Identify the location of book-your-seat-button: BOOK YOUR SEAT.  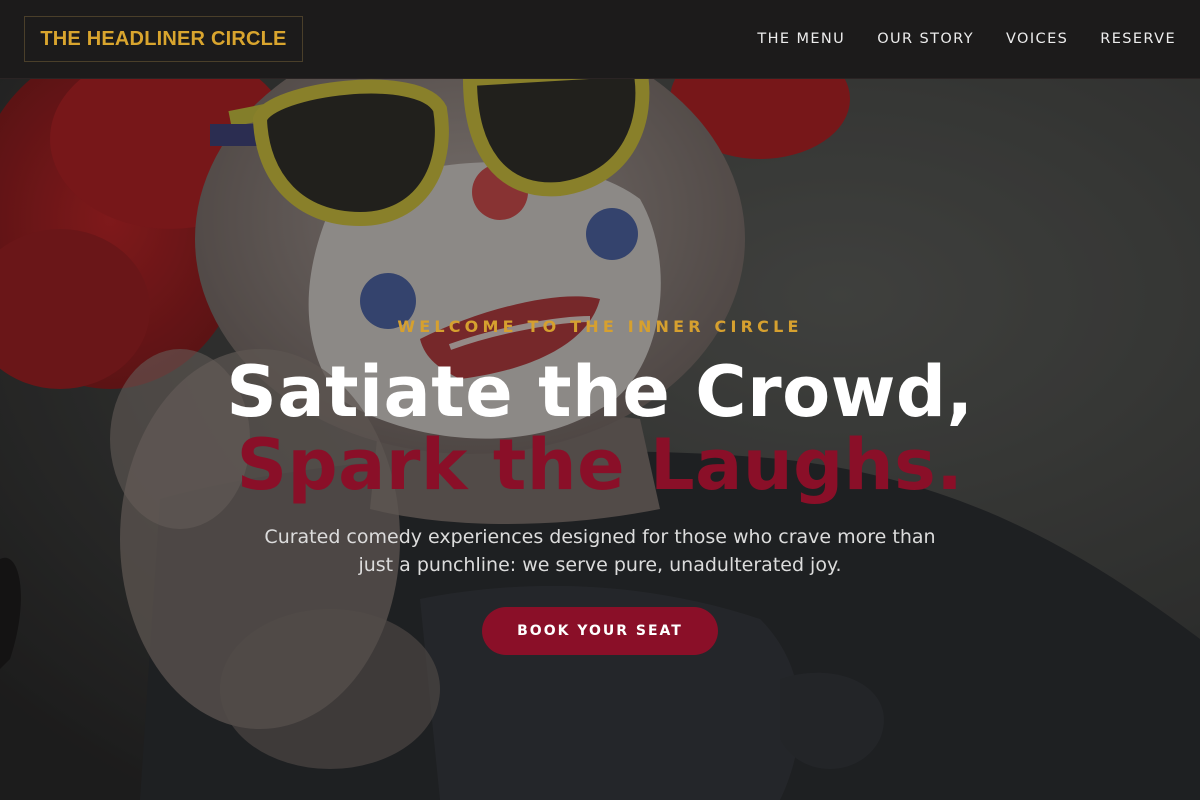
(600, 631).